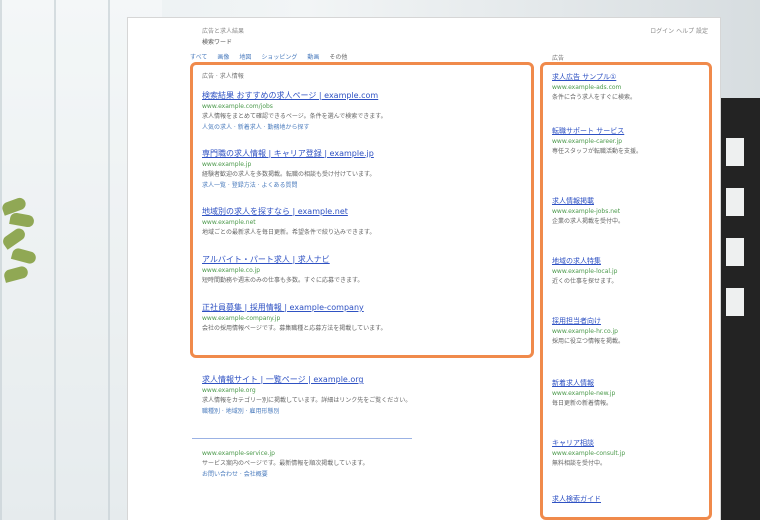 Image resolution: width=760 pixels, height=520 pixels. Describe the element at coordinates (367, 379) in the screenshot. I see `result-title: 求人情報サイト | 一覧ページ | example.org` at that location.